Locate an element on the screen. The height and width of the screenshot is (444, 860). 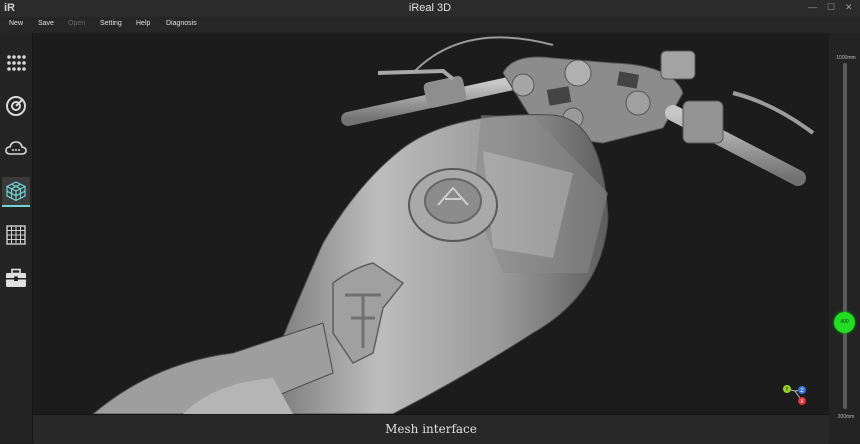
sidebar-item-mesh is located at coordinates (16, 192).